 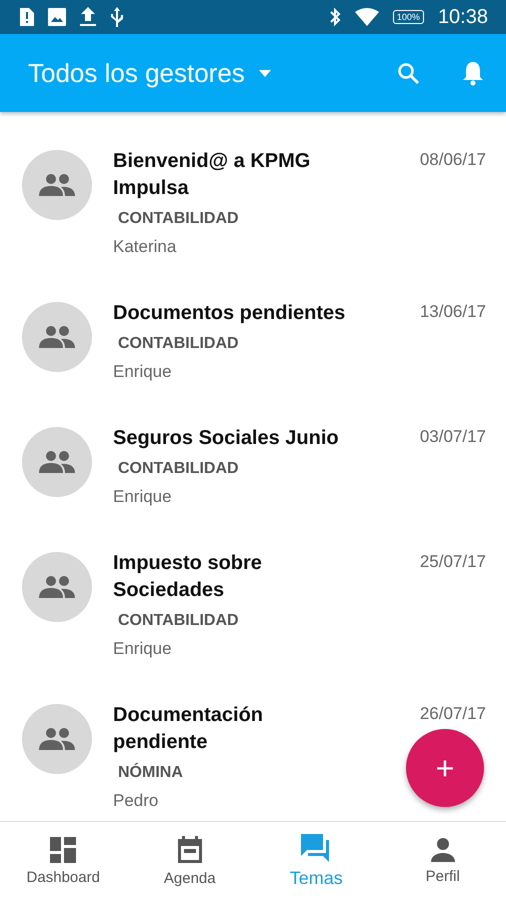 What do you see at coordinates (57, 17) in the screenshot?
I see `image-icon` at bounding box center [57, 17].